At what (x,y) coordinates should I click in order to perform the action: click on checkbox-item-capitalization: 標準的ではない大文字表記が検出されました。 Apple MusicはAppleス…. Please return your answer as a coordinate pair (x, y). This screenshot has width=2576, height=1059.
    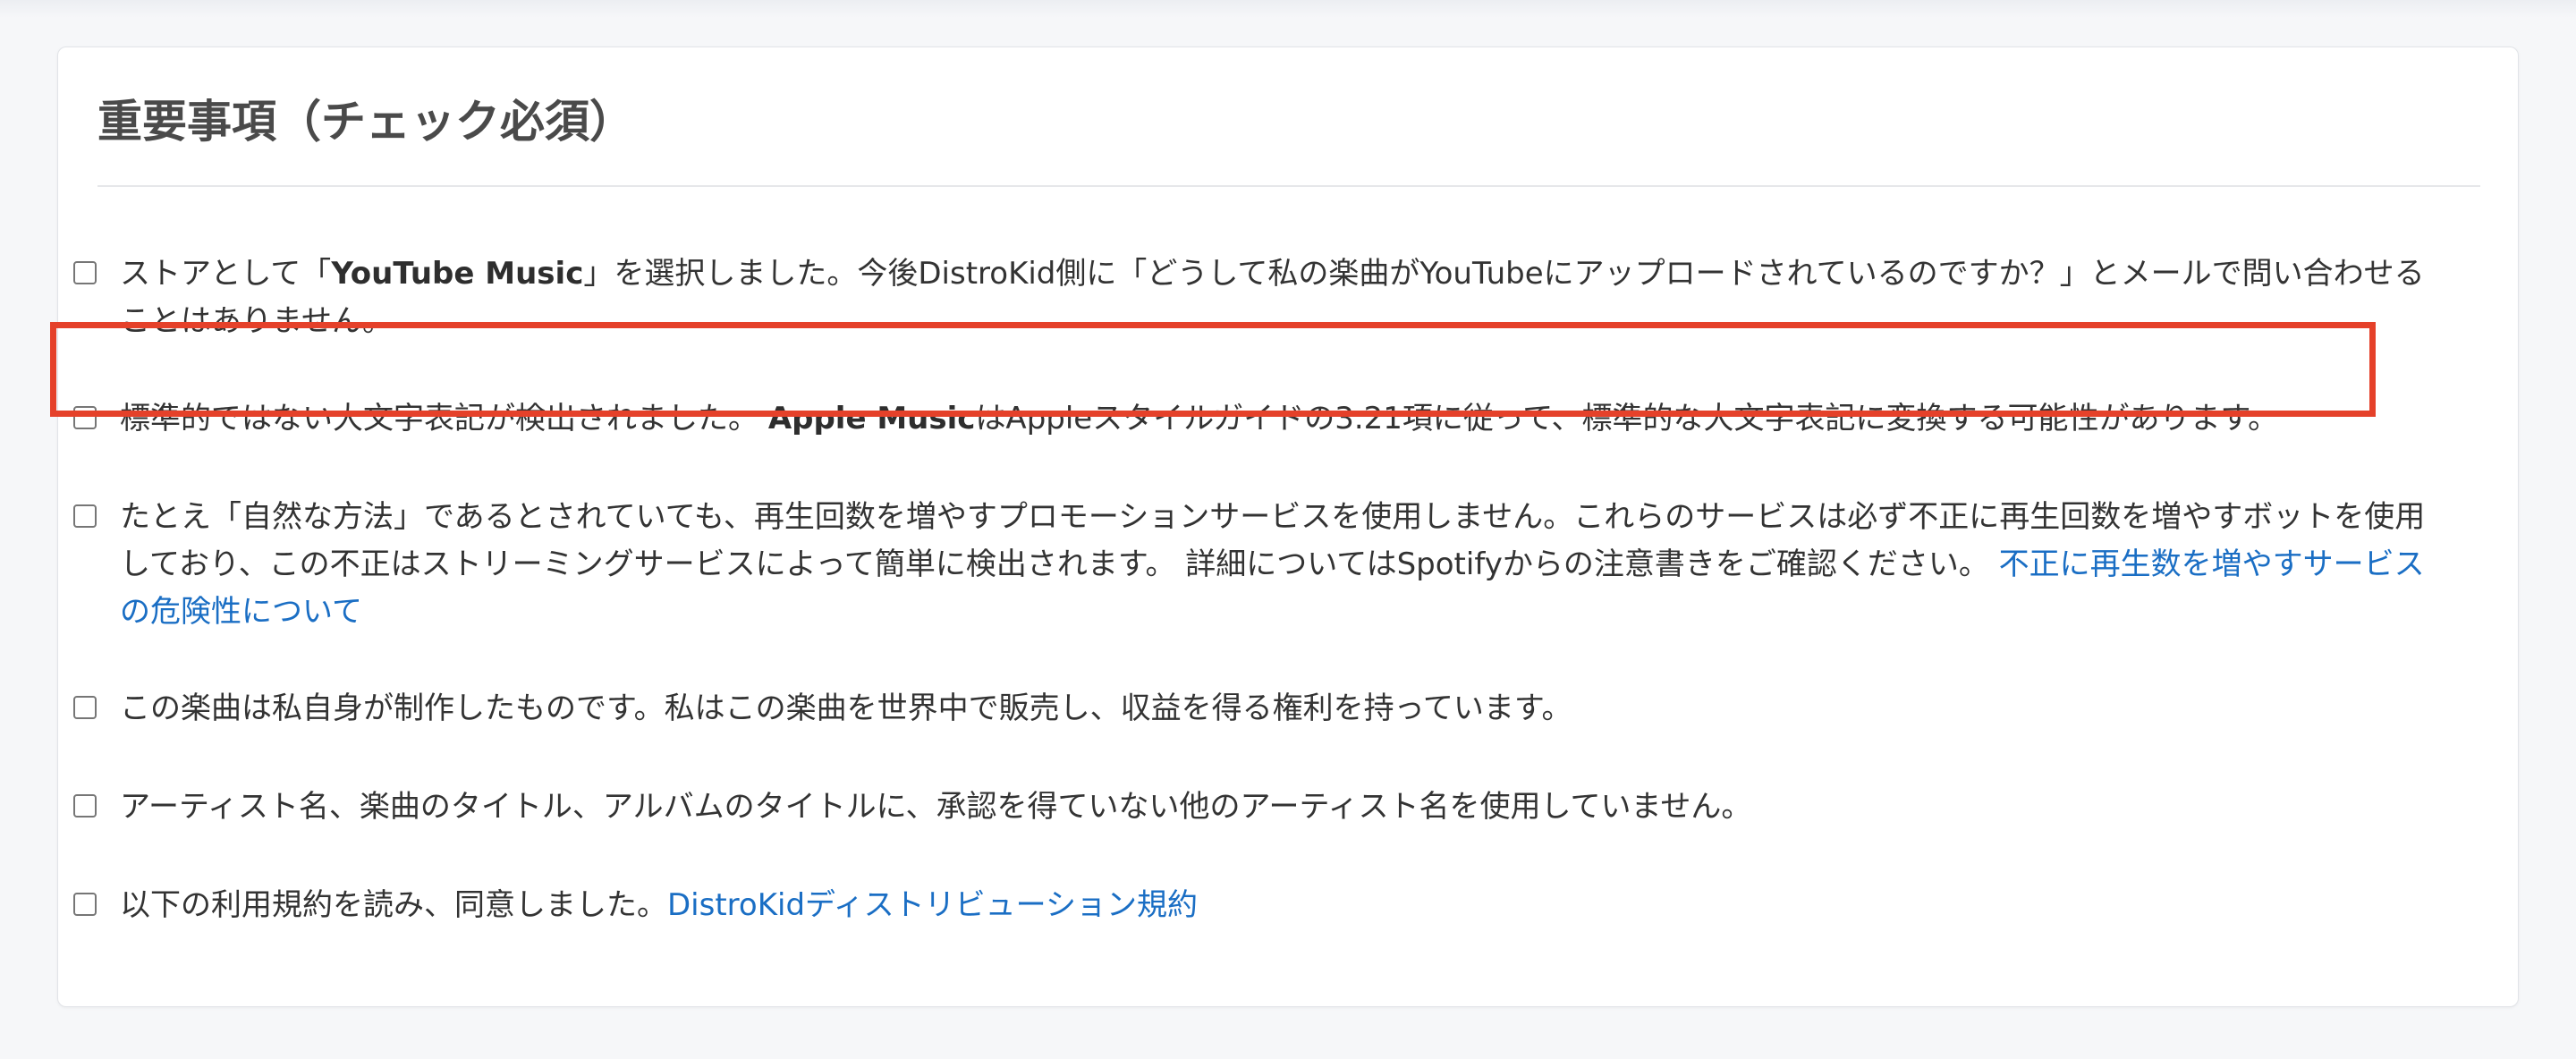
    Looking at the image, I should click on (1258, 419).